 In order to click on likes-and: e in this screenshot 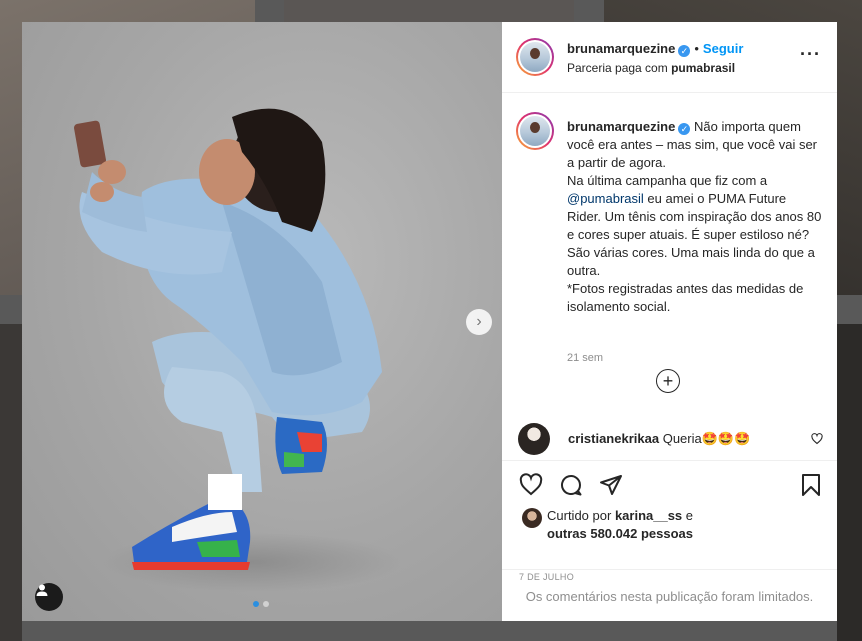, I will do `click(689, 515)`.